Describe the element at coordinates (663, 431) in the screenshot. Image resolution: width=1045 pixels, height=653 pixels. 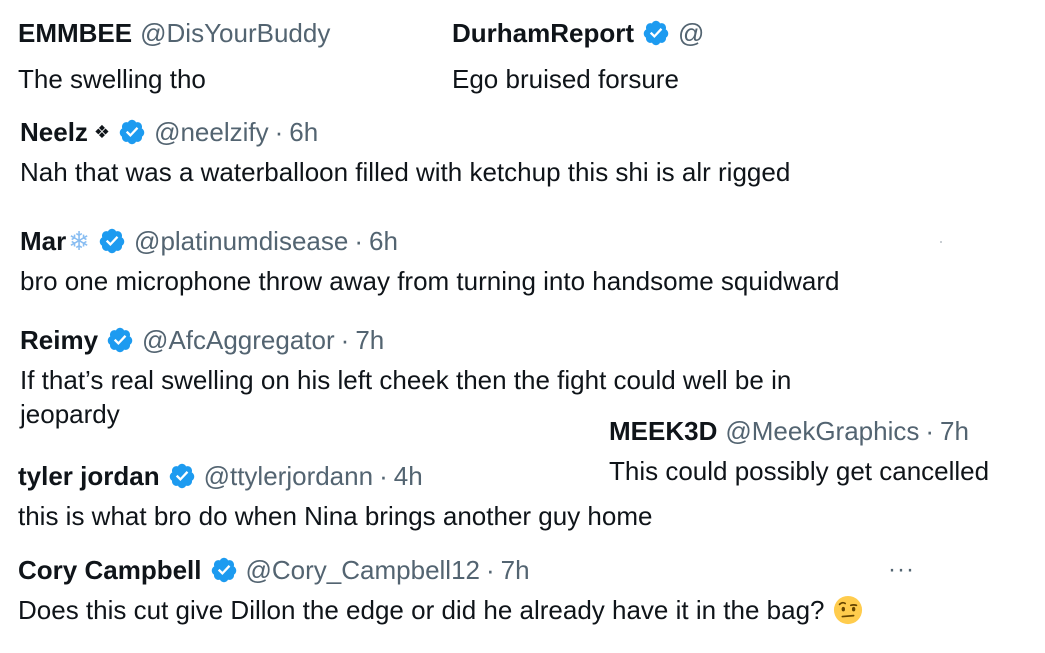
I see `author-name: MEEK3D` at that location.